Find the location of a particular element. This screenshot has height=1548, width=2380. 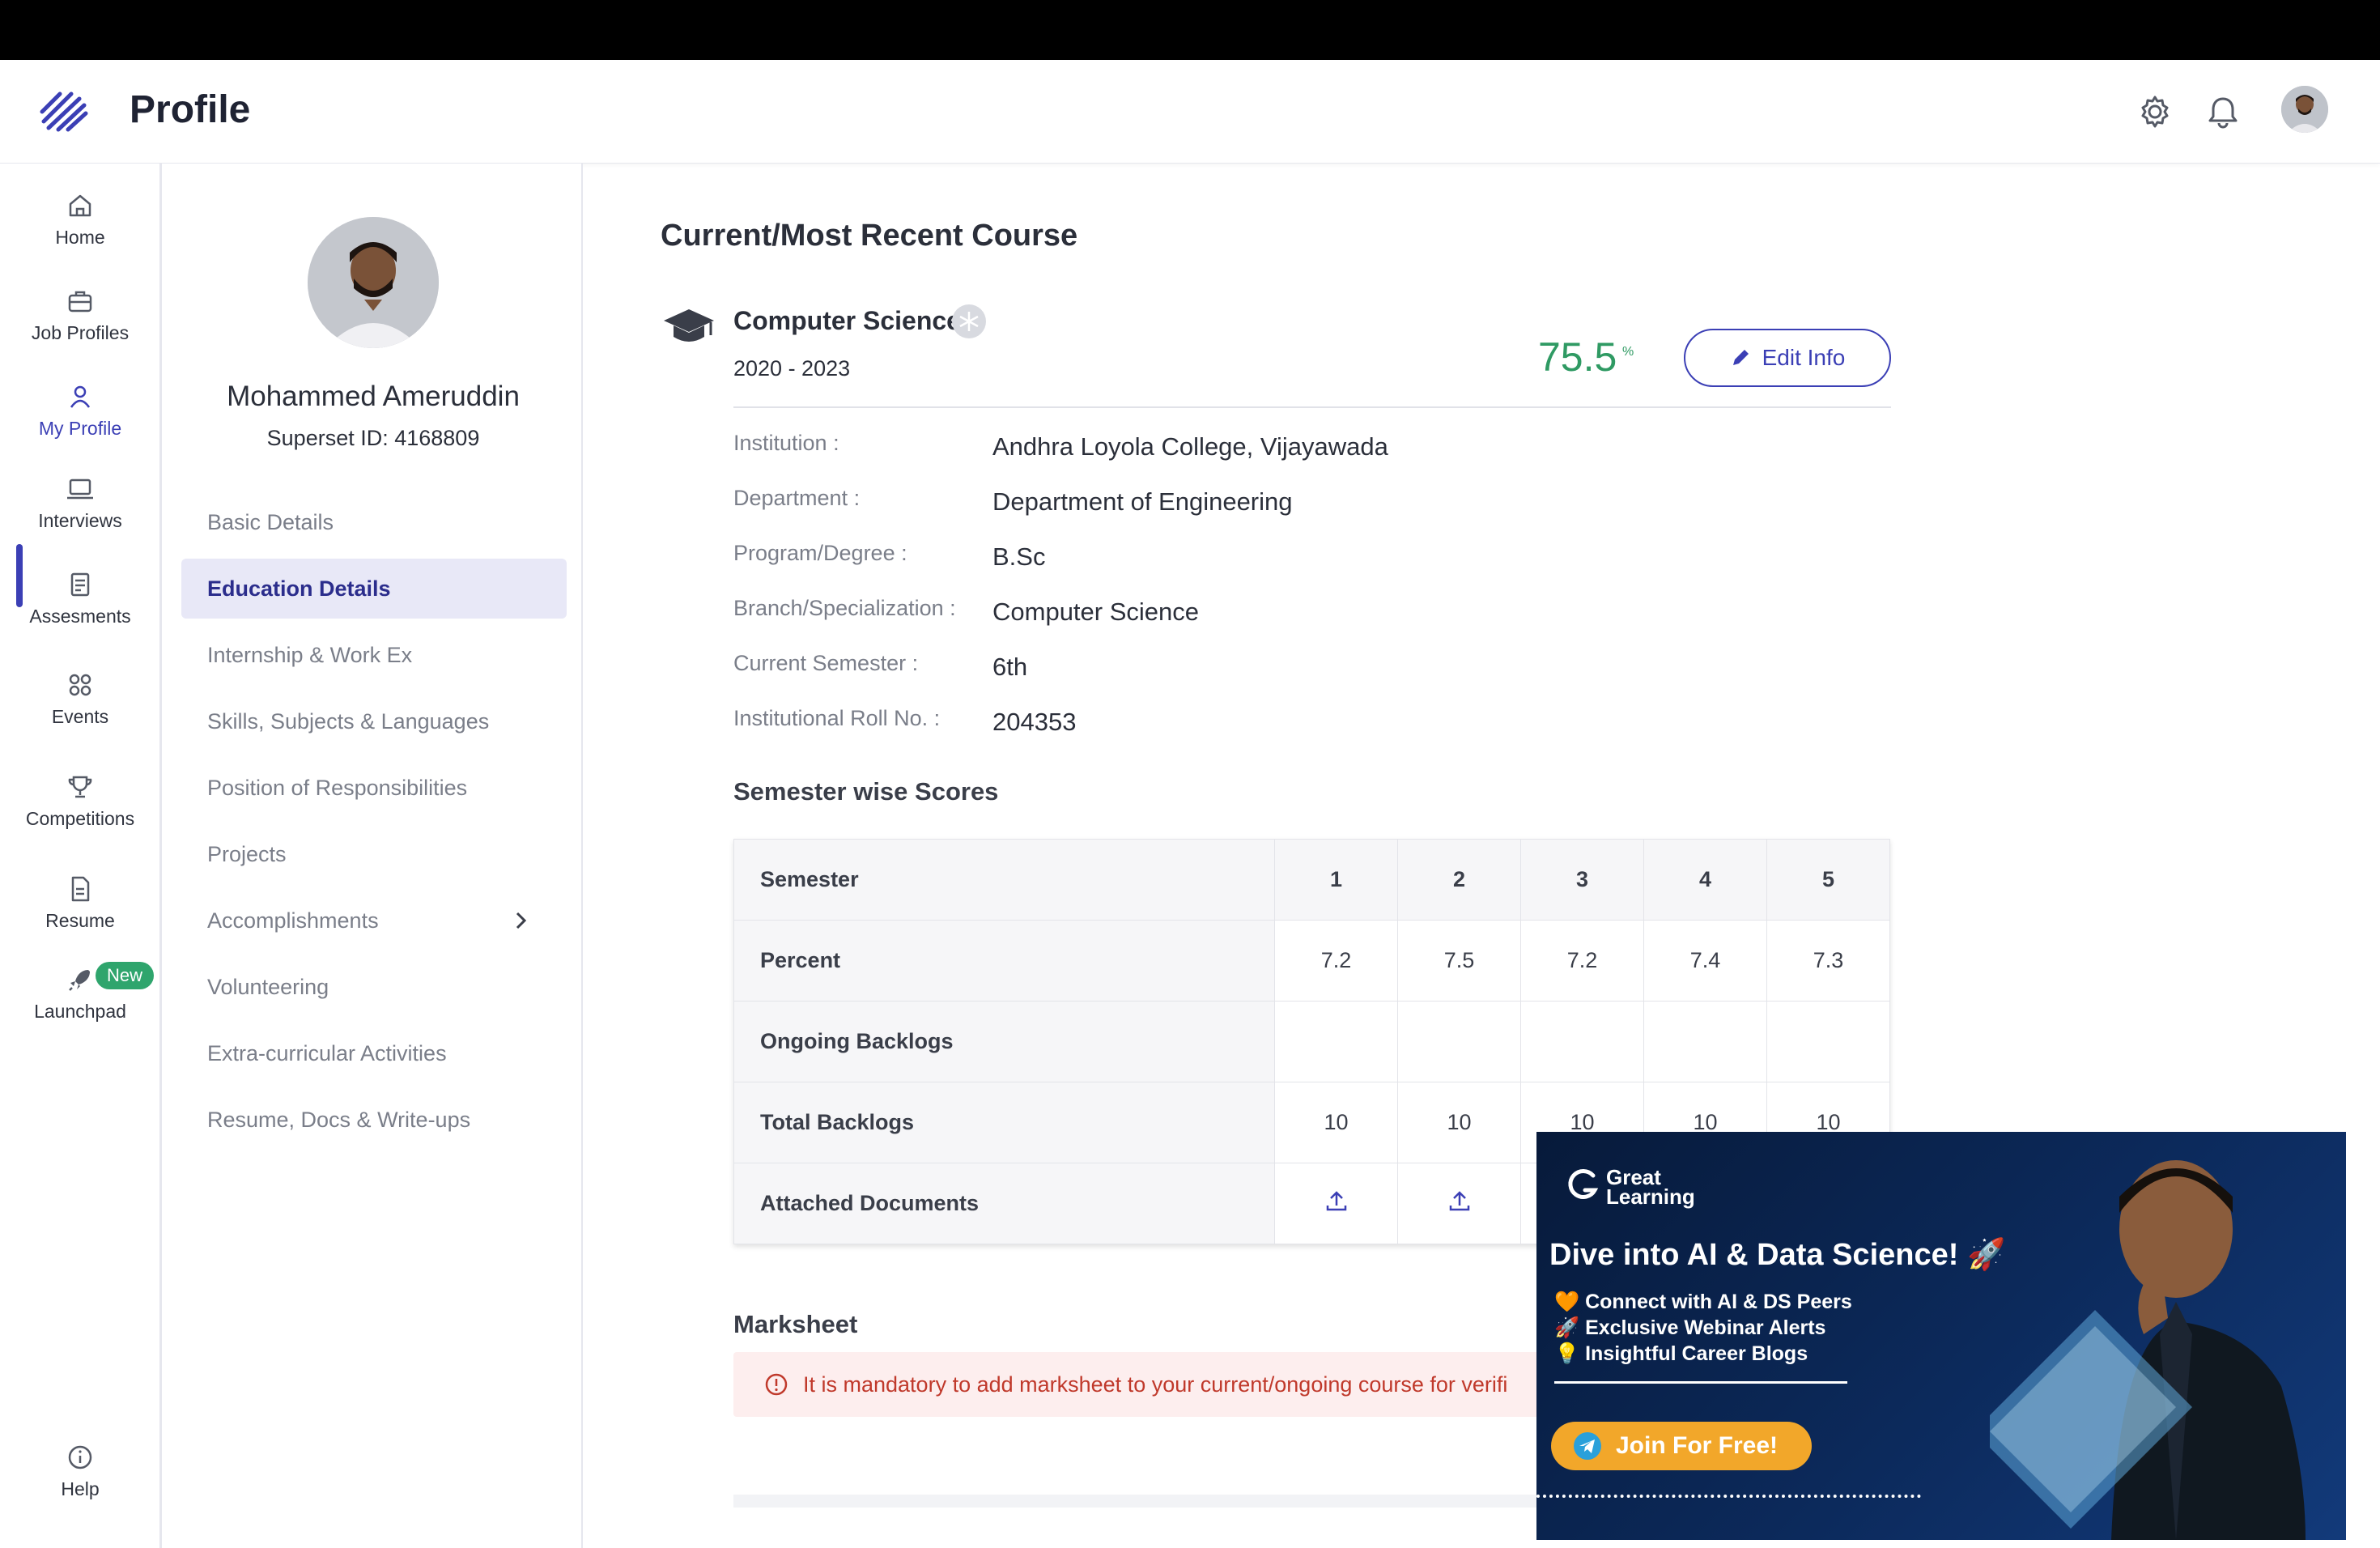

course-percent: 75.5 is located at coordinates (1577, 357).